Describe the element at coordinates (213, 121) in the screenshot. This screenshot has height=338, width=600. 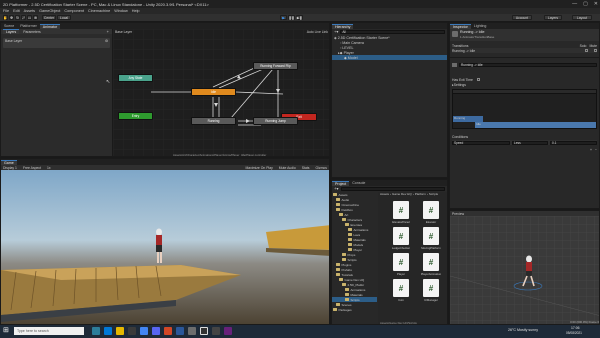
I see `running-node: Running` at that location.